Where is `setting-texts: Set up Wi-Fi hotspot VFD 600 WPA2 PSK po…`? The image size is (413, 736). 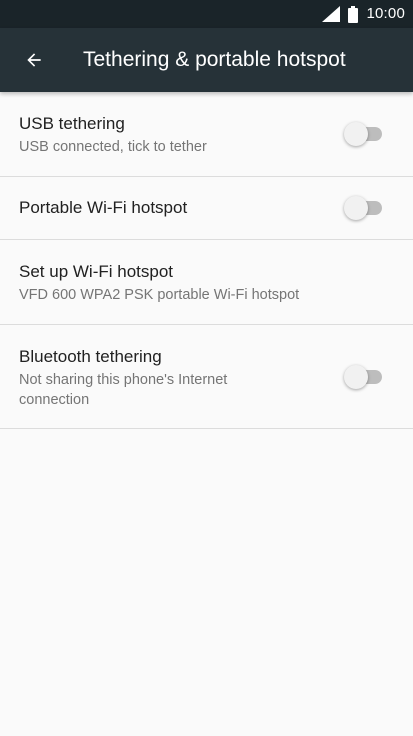 setting-texts: Set up Wi-Fi hotspot VFD 600 WPA2 PSK po… is located at coordinates (208, 283).